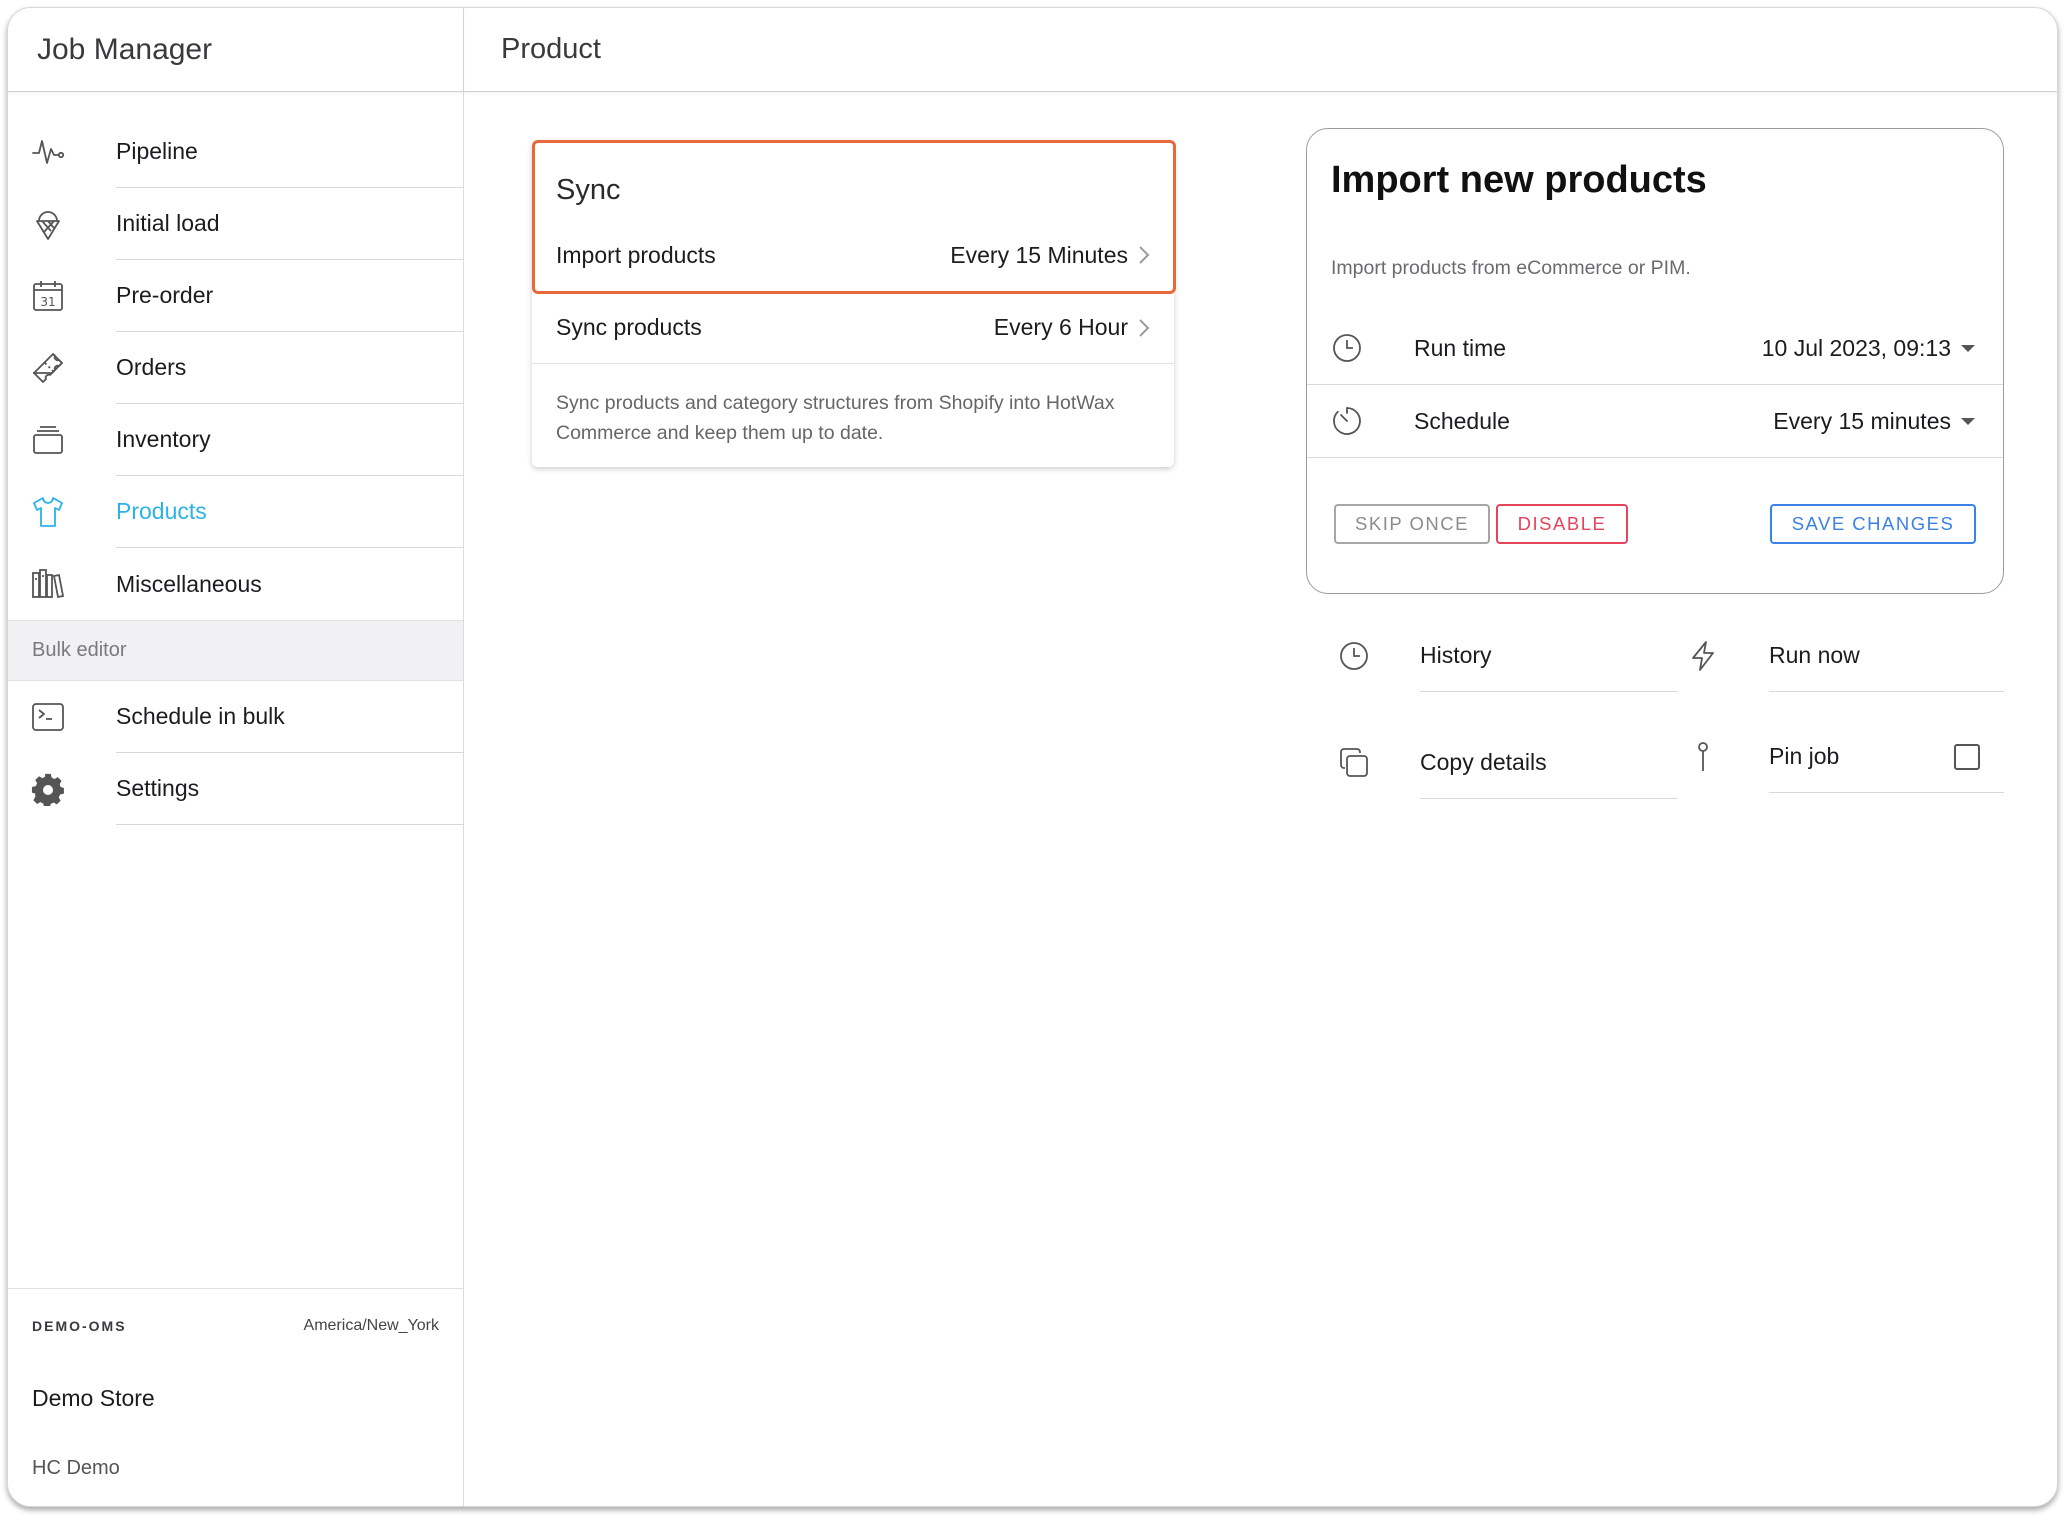  Describe the element at coordinates (1462, 420) in the screenshot. I see `schedule-label: Schedule` at that location.